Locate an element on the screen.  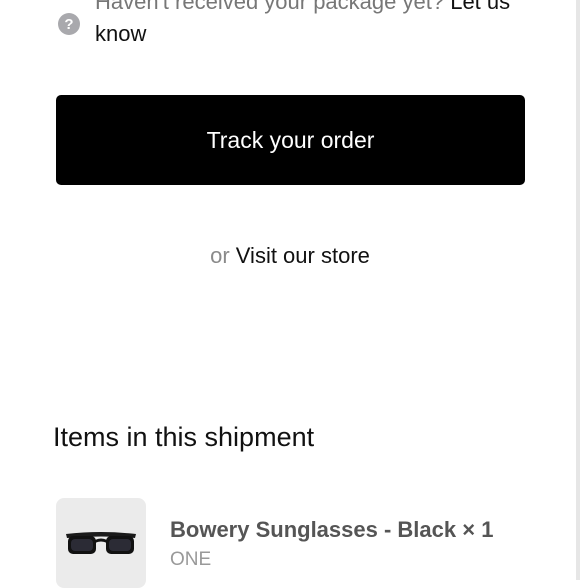
shipment-item: Bowery Sunglasses - Black × 1 ONE is located at coordinates (296, 543).